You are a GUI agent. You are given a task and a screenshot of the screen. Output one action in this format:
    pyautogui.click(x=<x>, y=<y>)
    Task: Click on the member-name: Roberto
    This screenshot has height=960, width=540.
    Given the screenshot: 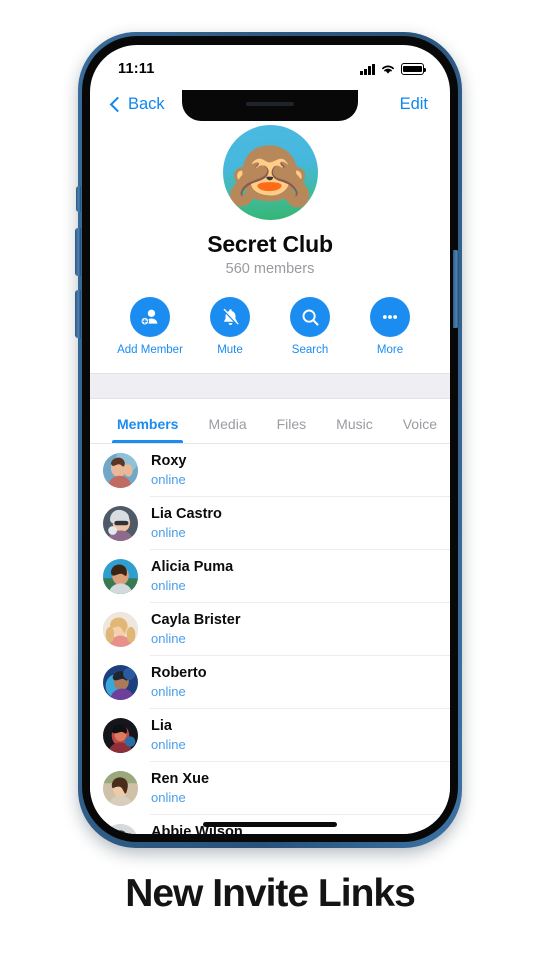 What is the action you would take?
    pyautogui.click(x=179, y=673)
    